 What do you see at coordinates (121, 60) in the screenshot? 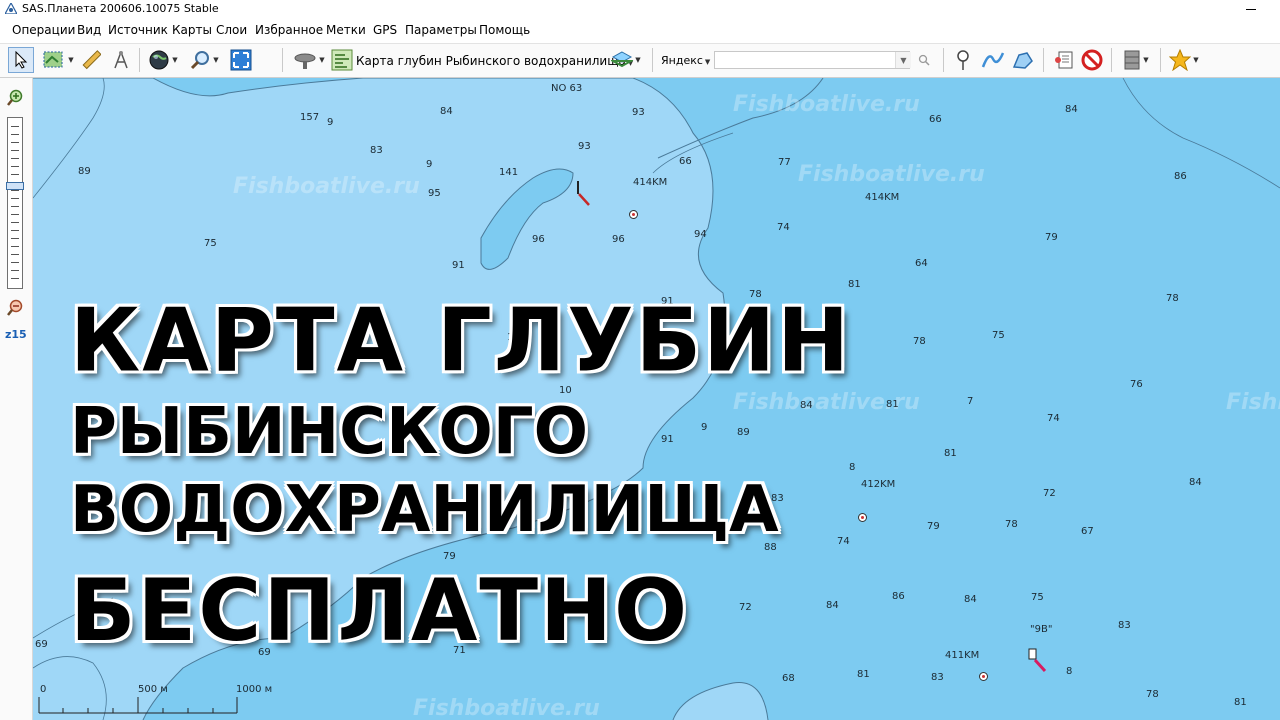
I see `compass-button` at bounding box center [121, 60].